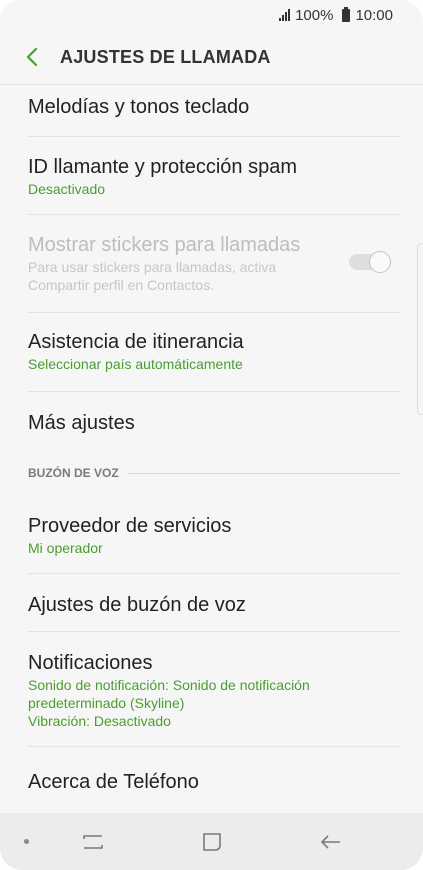  Describe the element at coordinates (285, 15) in the screenshot. I see `signal-icon` at that location.